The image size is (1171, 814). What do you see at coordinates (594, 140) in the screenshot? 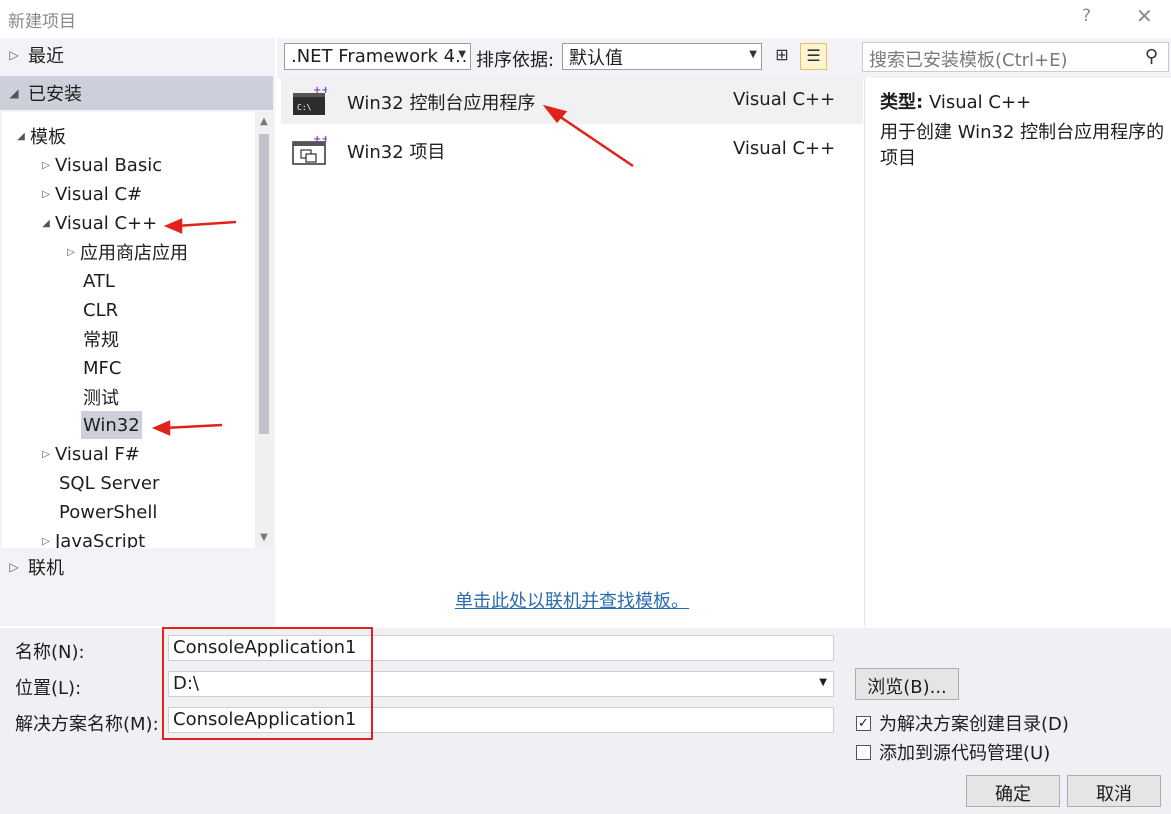
I see `annotation-arrow-console` at bounding box center [594, 140].